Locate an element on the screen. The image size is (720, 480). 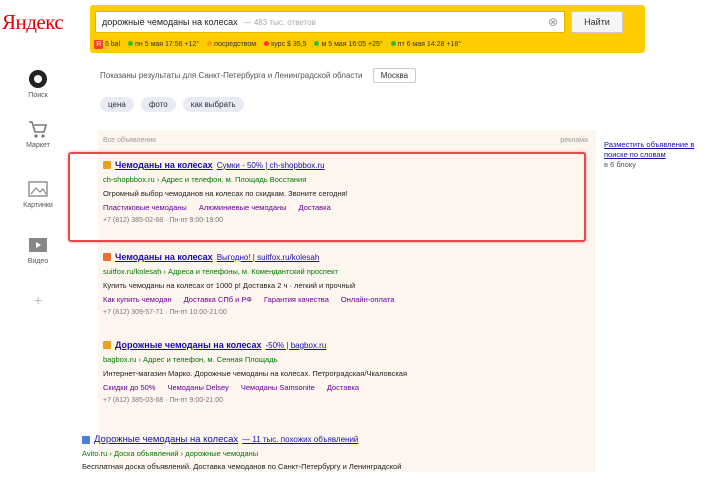
sitelink: Скидки до 50% is located at coordinates (129, 387).